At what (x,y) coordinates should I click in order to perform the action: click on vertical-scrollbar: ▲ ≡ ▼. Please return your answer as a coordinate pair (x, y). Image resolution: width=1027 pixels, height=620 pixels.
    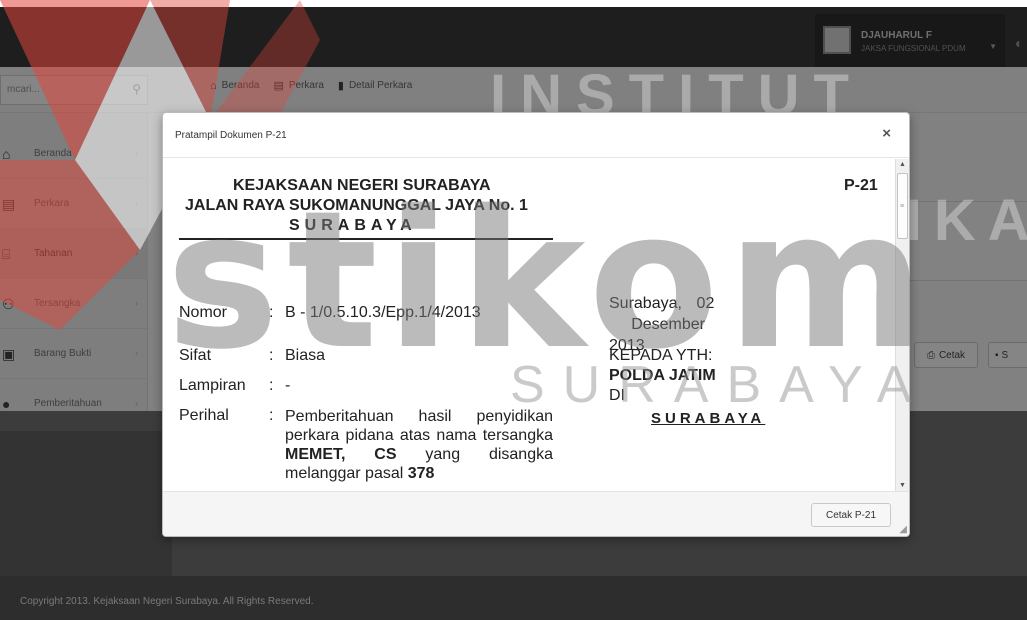
    Looking at the image, I should click on (902, 325).